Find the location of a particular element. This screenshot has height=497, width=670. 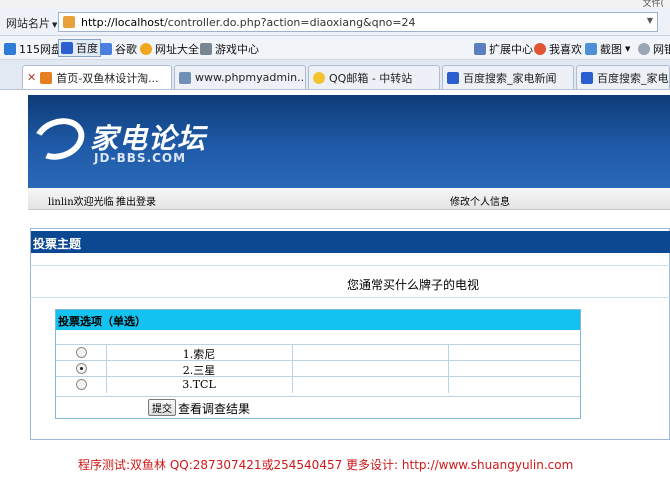

logout-link: 推出登录 is located at coordinates (136, 200).